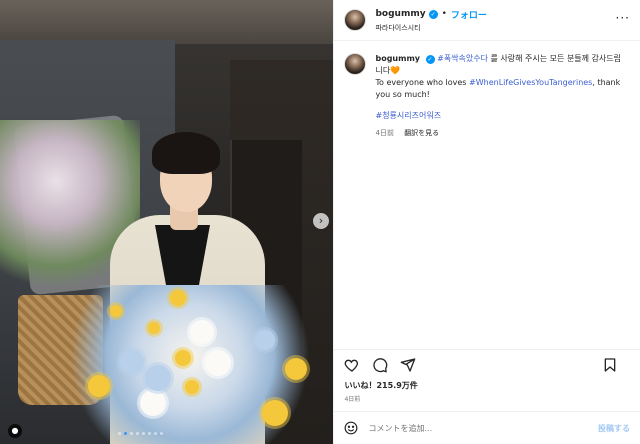  What do you see at coordinates (623, 18) in the screenshot?
I see `more-options-icon: ···` at bounding box center [623, 18].